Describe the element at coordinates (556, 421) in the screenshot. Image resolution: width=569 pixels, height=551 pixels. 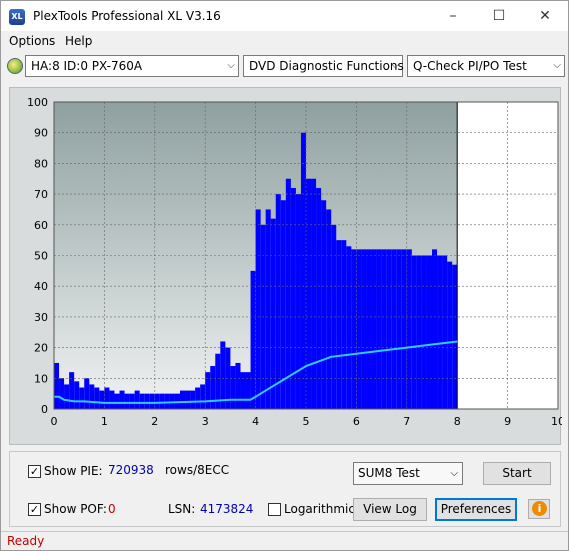
I see `x-tick-label: 10` at that location.